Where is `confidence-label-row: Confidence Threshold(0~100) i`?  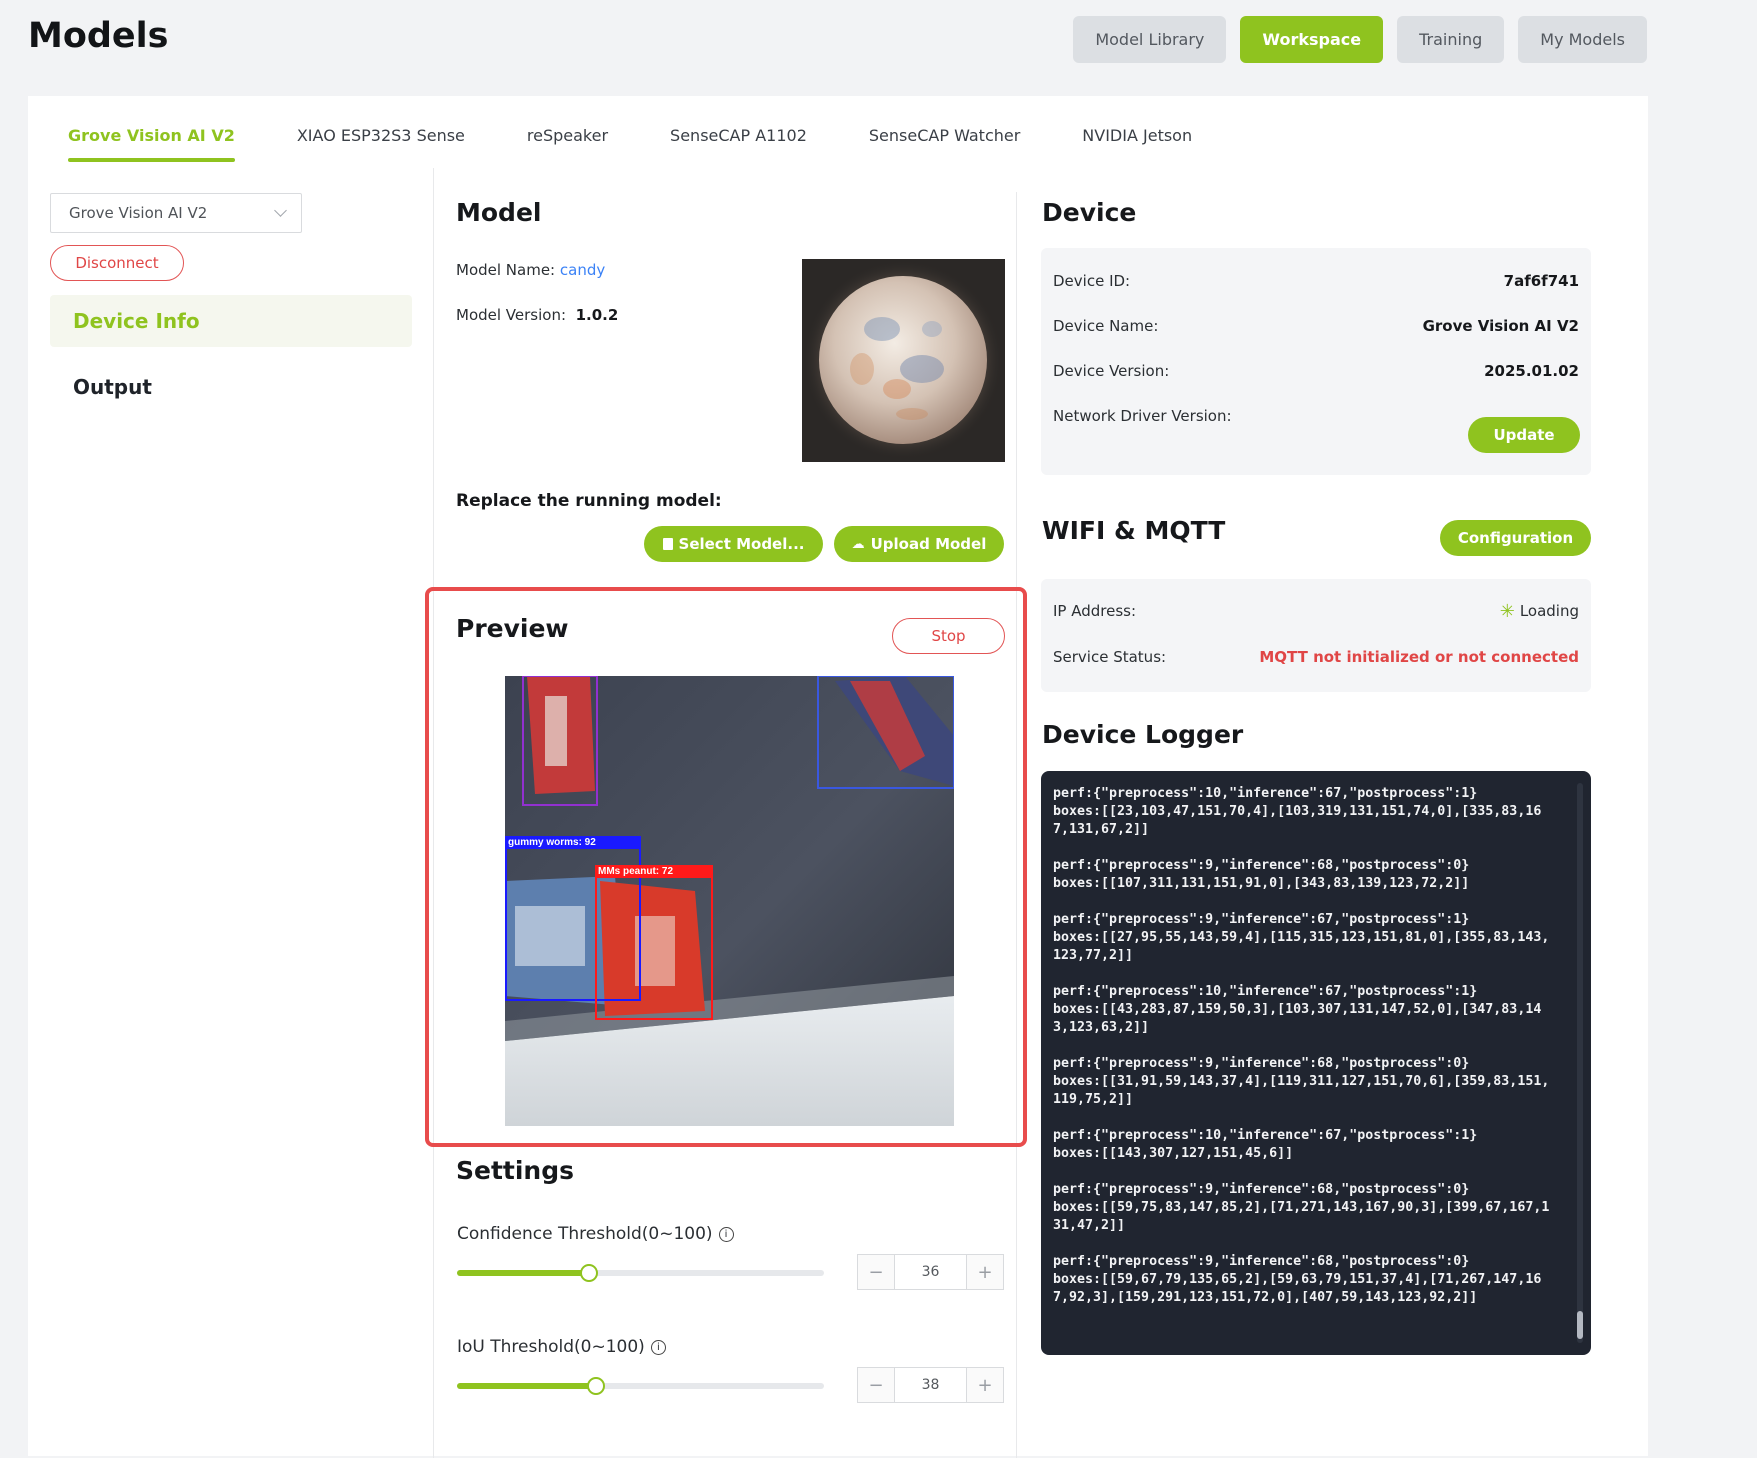 confidence-label-row: Confidence Threshold(0~100) i is located at coordinates (595, 1234).